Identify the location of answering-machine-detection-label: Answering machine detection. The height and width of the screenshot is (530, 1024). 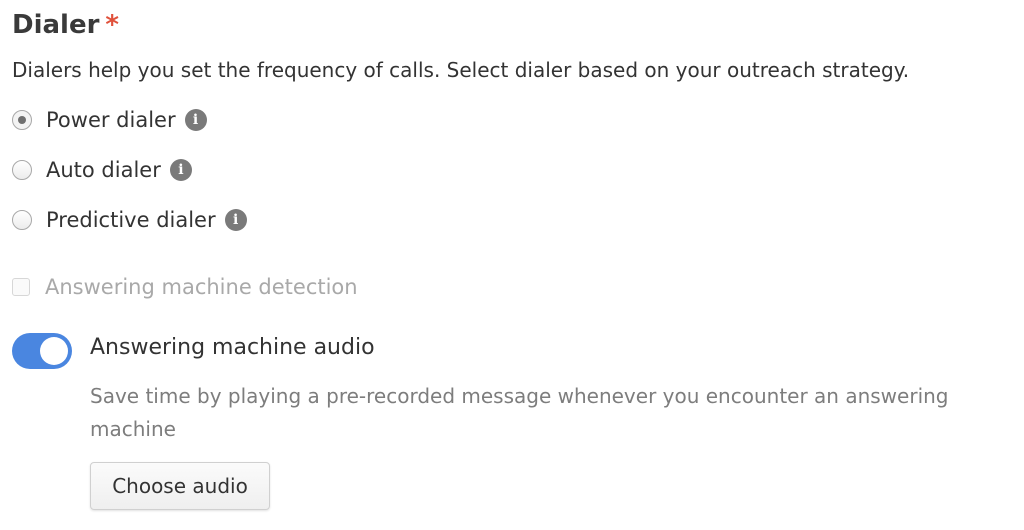
(201, 287).